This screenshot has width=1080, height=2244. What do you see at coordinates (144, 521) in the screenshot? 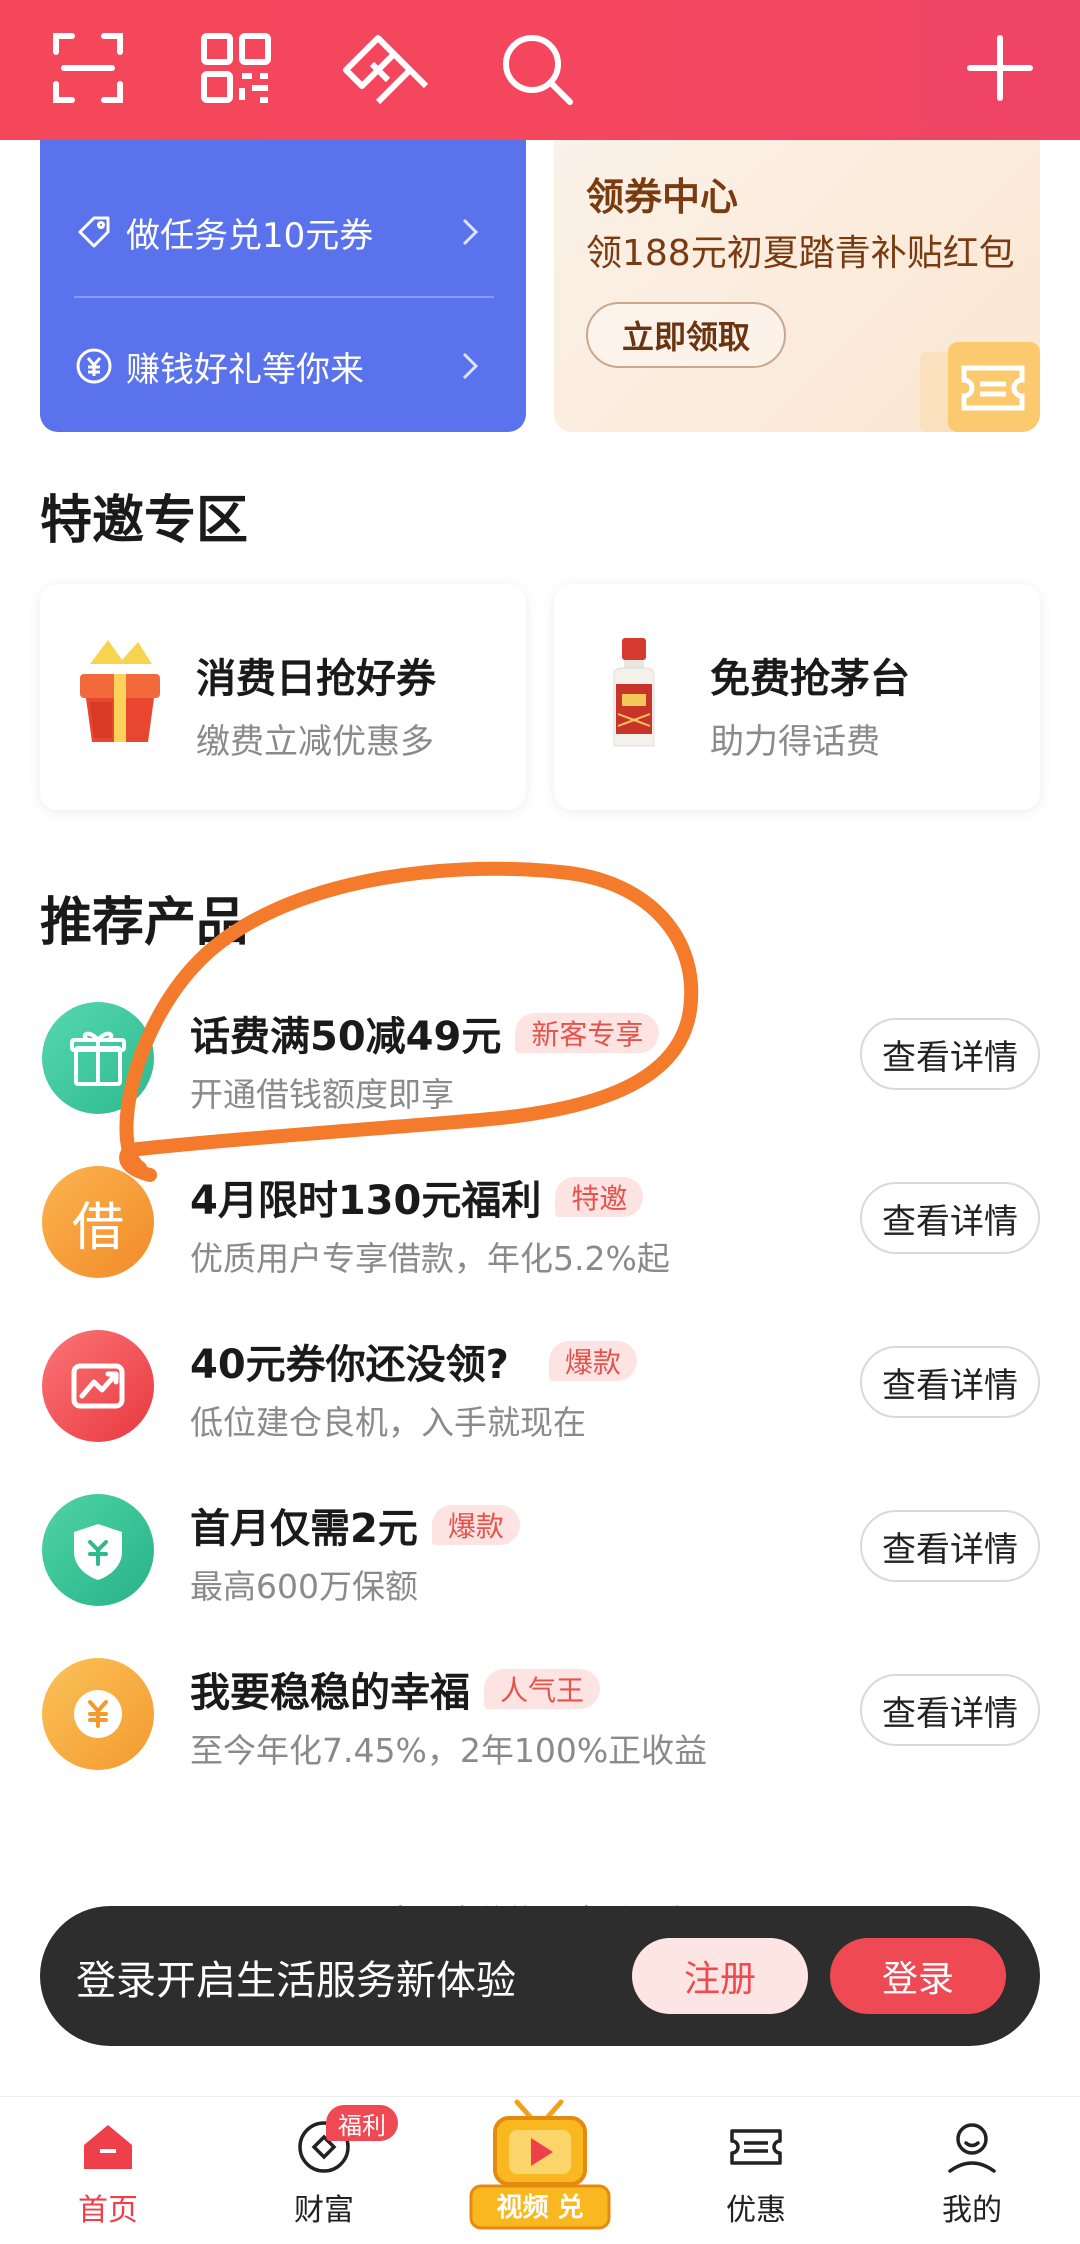
I see `special-section-title: 特邀专区` at bounding box center [144, 521].